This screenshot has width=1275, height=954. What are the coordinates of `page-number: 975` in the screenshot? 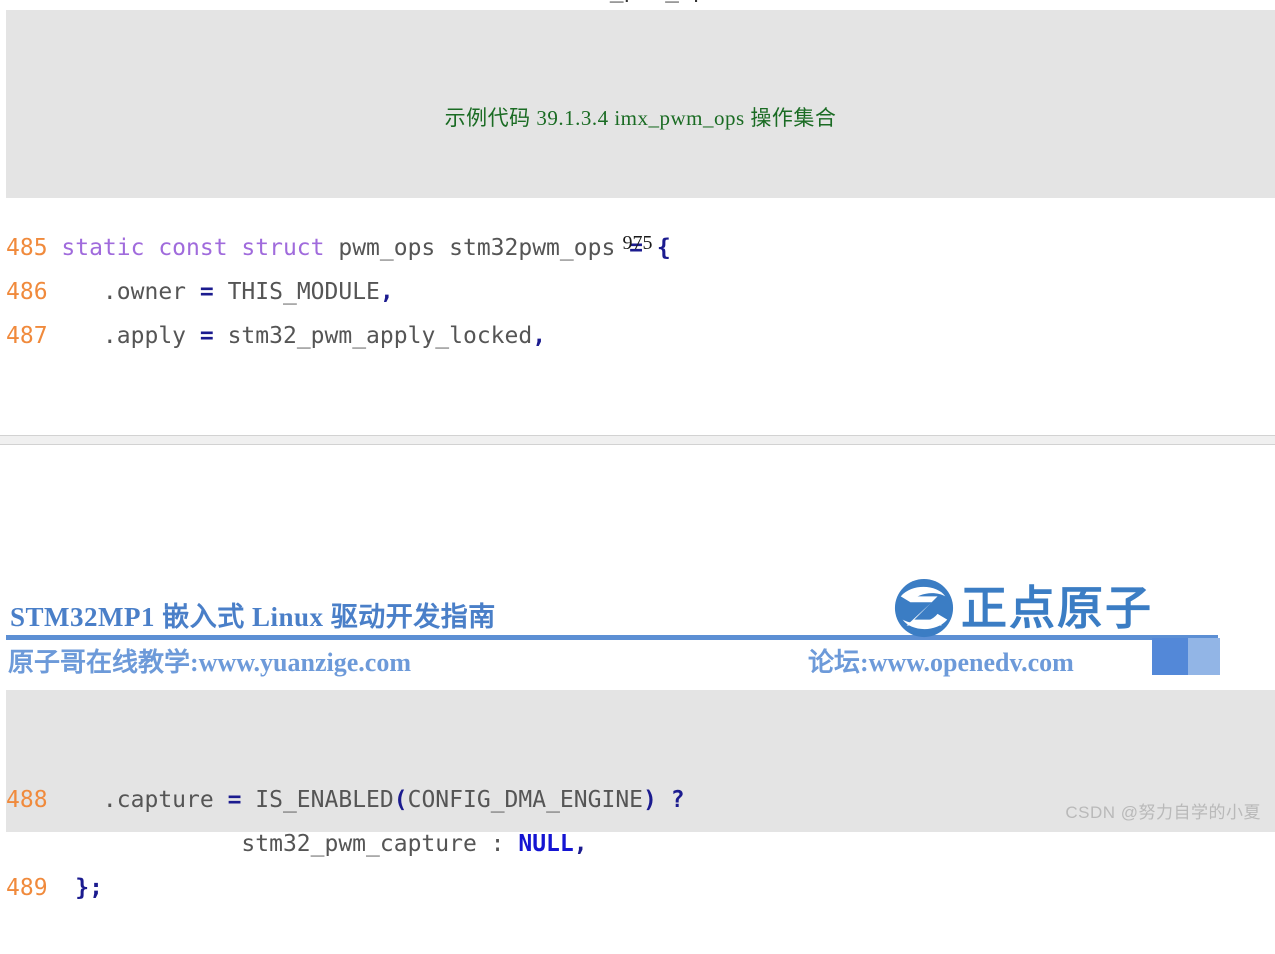 It's located at (637, 243).